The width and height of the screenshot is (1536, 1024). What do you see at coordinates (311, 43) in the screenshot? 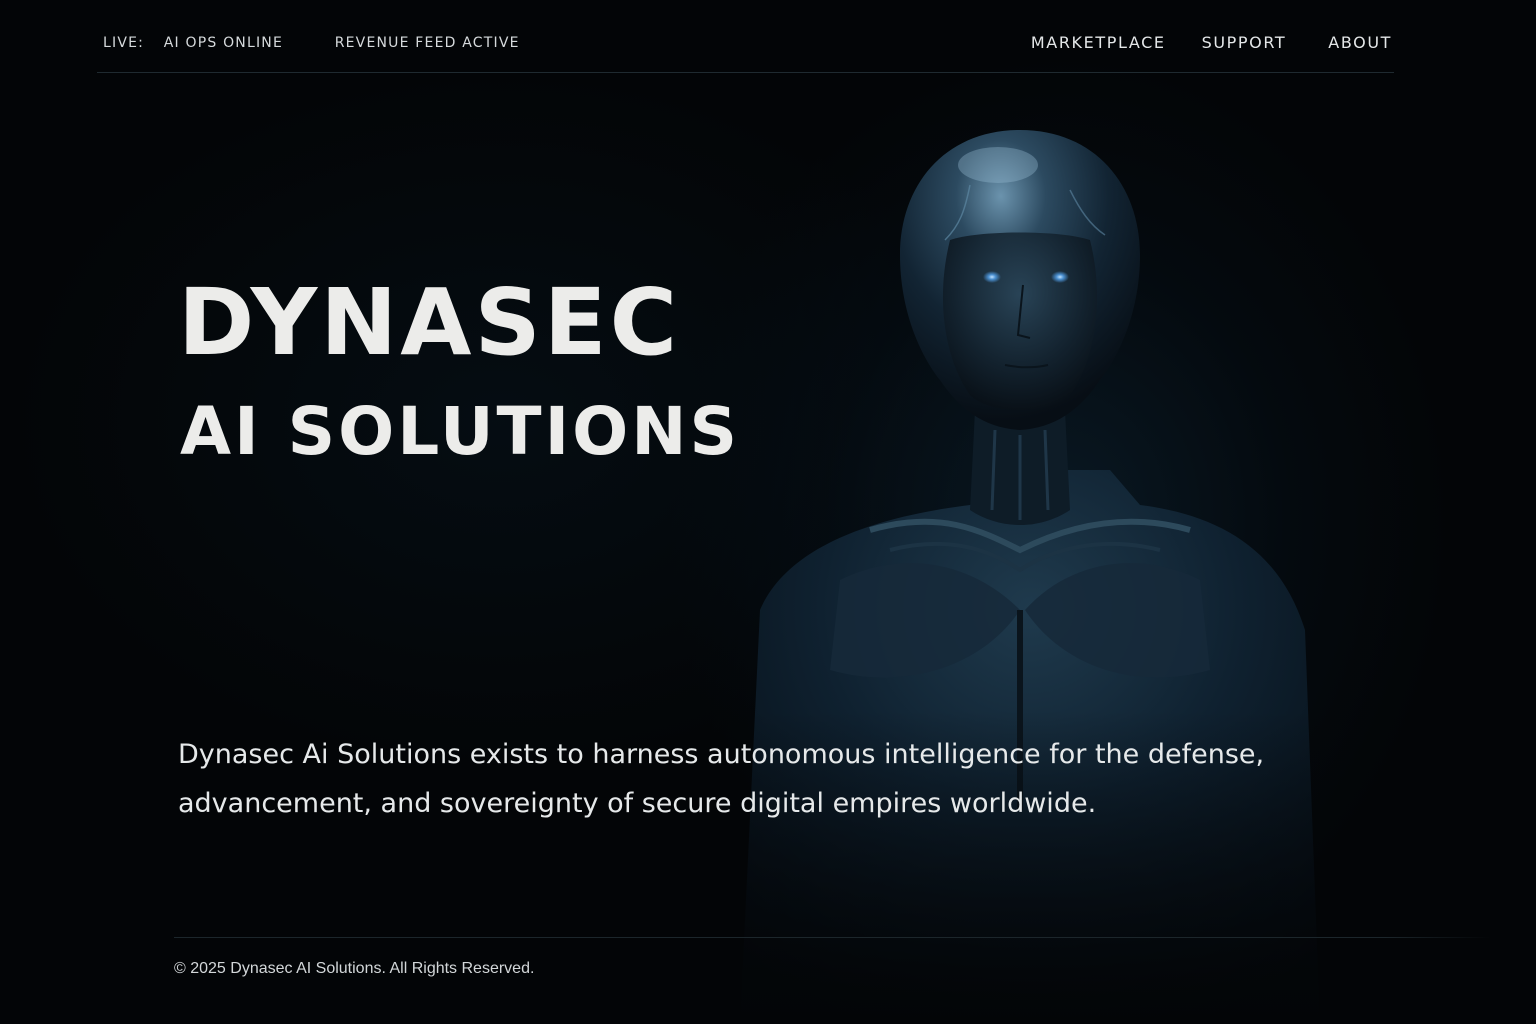
I see `status-ticker: LIVE: AI OPS ONLINE REVENUE FEED ACTIVE` at bounding box center [311, 43].